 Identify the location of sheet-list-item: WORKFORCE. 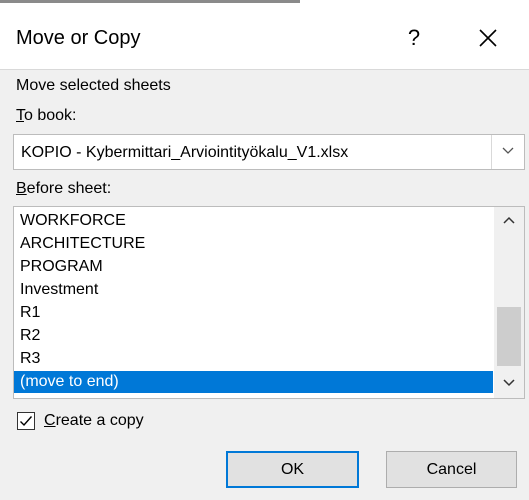
(253, 221).